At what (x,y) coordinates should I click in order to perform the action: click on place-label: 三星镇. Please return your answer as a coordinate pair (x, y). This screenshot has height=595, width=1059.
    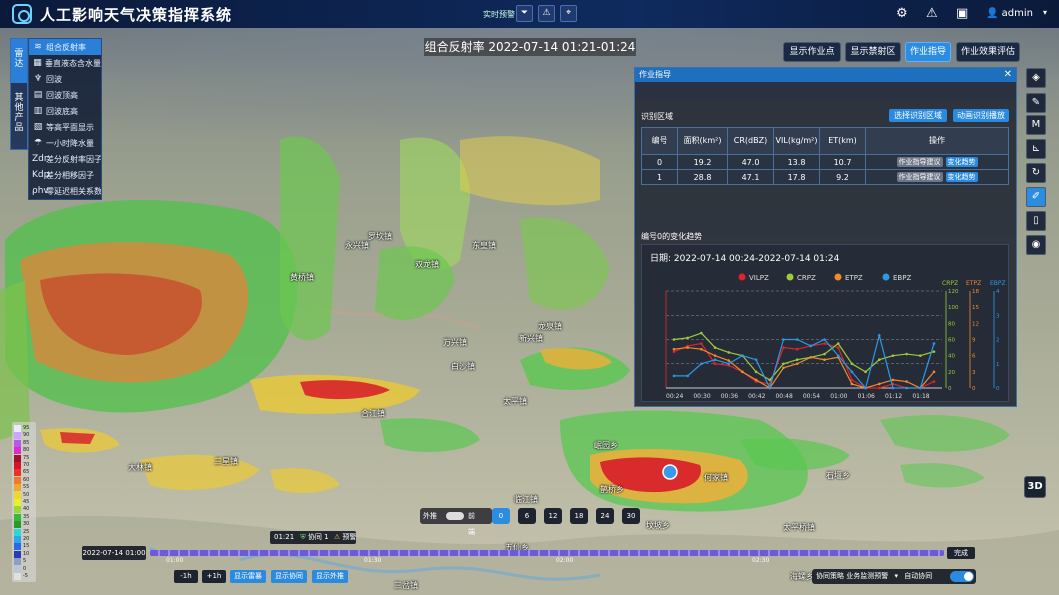
    Looking at the image, I should click on (226, 461).